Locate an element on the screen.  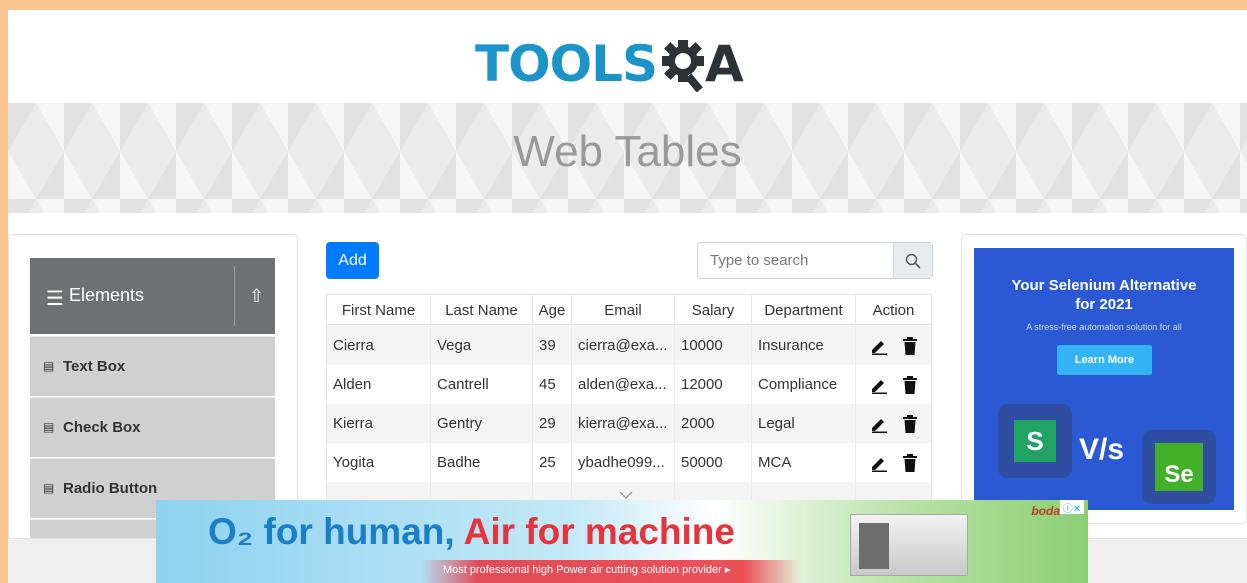
table-row: Yogita Badhe 25 ybadhe099... 50000 MCA is located at coordinates (629, 462).